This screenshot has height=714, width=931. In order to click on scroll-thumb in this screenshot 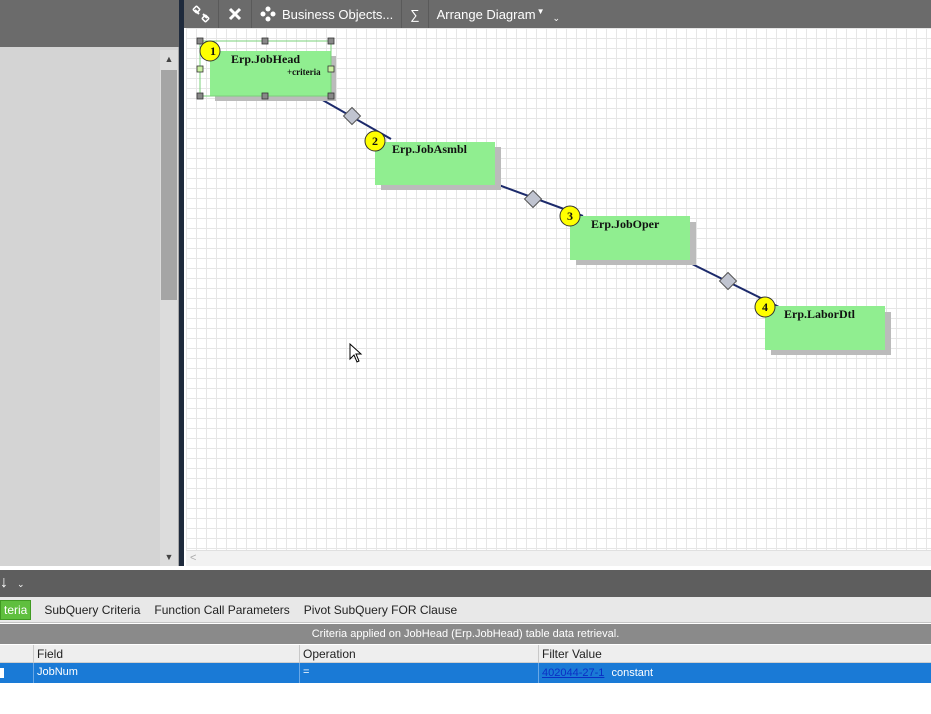, I will do `click(169, 185)`.